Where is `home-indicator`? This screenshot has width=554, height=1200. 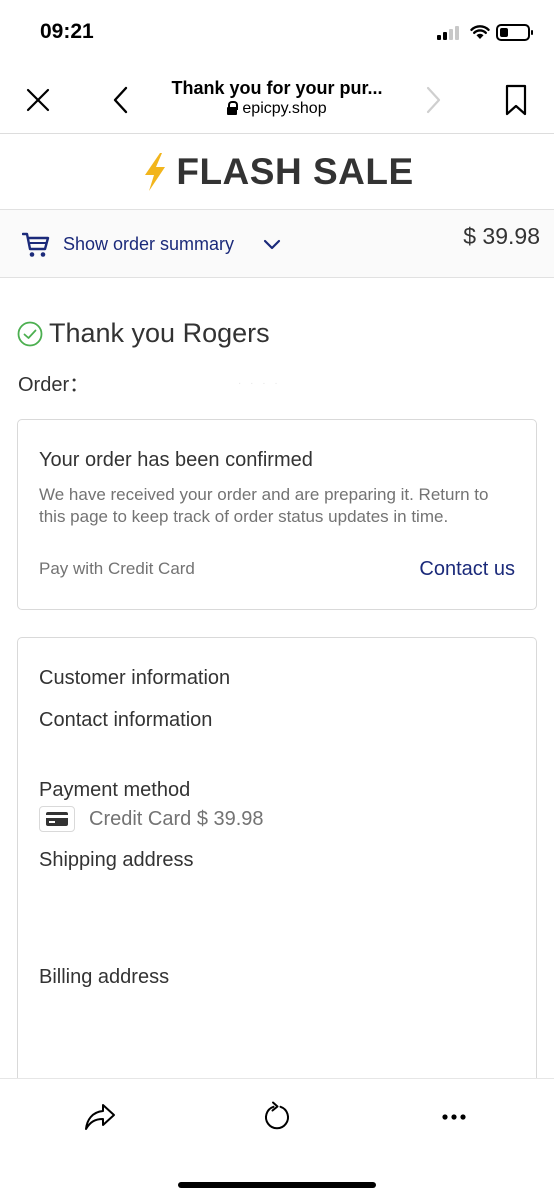 home-indicator is located at coordinates (277, 1185).